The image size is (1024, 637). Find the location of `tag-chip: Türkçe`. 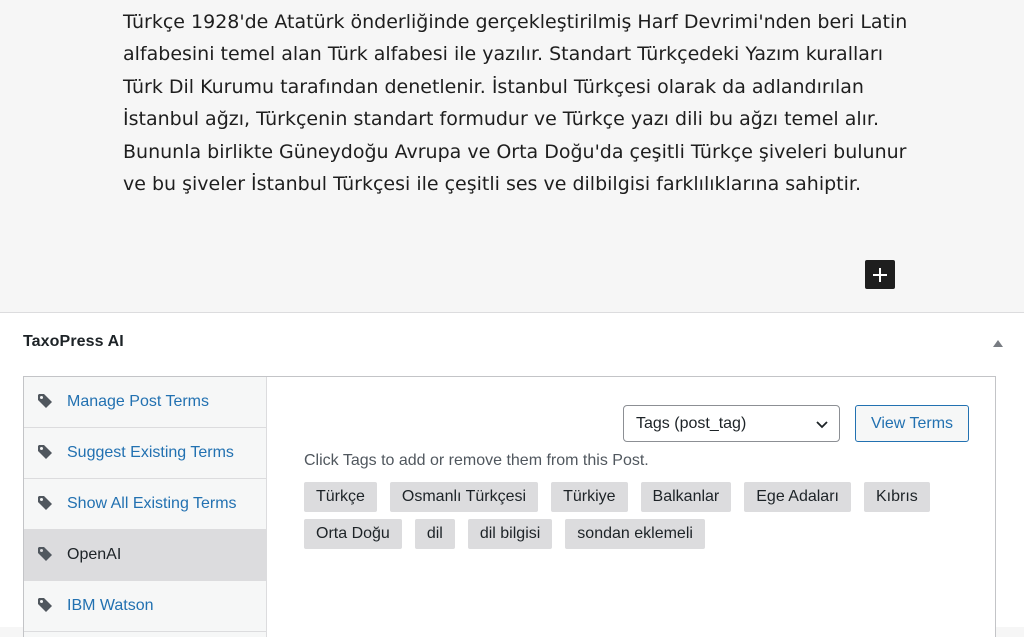

tag-chip: Türkçe is located at coordinates (340, 497).